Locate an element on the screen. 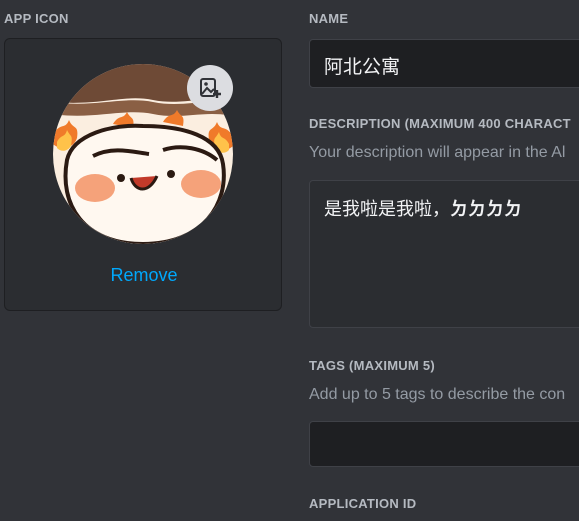 Image resolution: width=579 pixels, height=521 pixels. description-text-bold: ㄉㄉㄉㄉ is located at coordinates (486, 209).